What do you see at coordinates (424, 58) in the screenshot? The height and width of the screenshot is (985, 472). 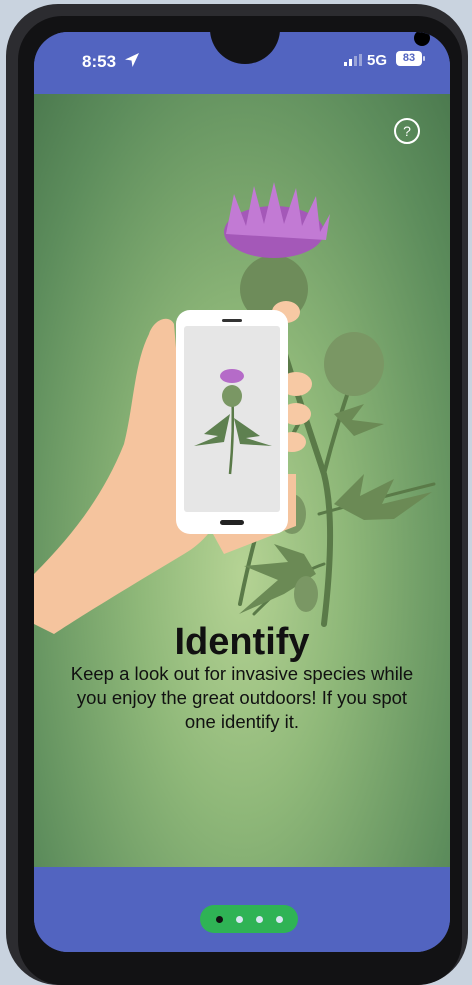 I see `battery-icon` at bounding box center [424, 58].